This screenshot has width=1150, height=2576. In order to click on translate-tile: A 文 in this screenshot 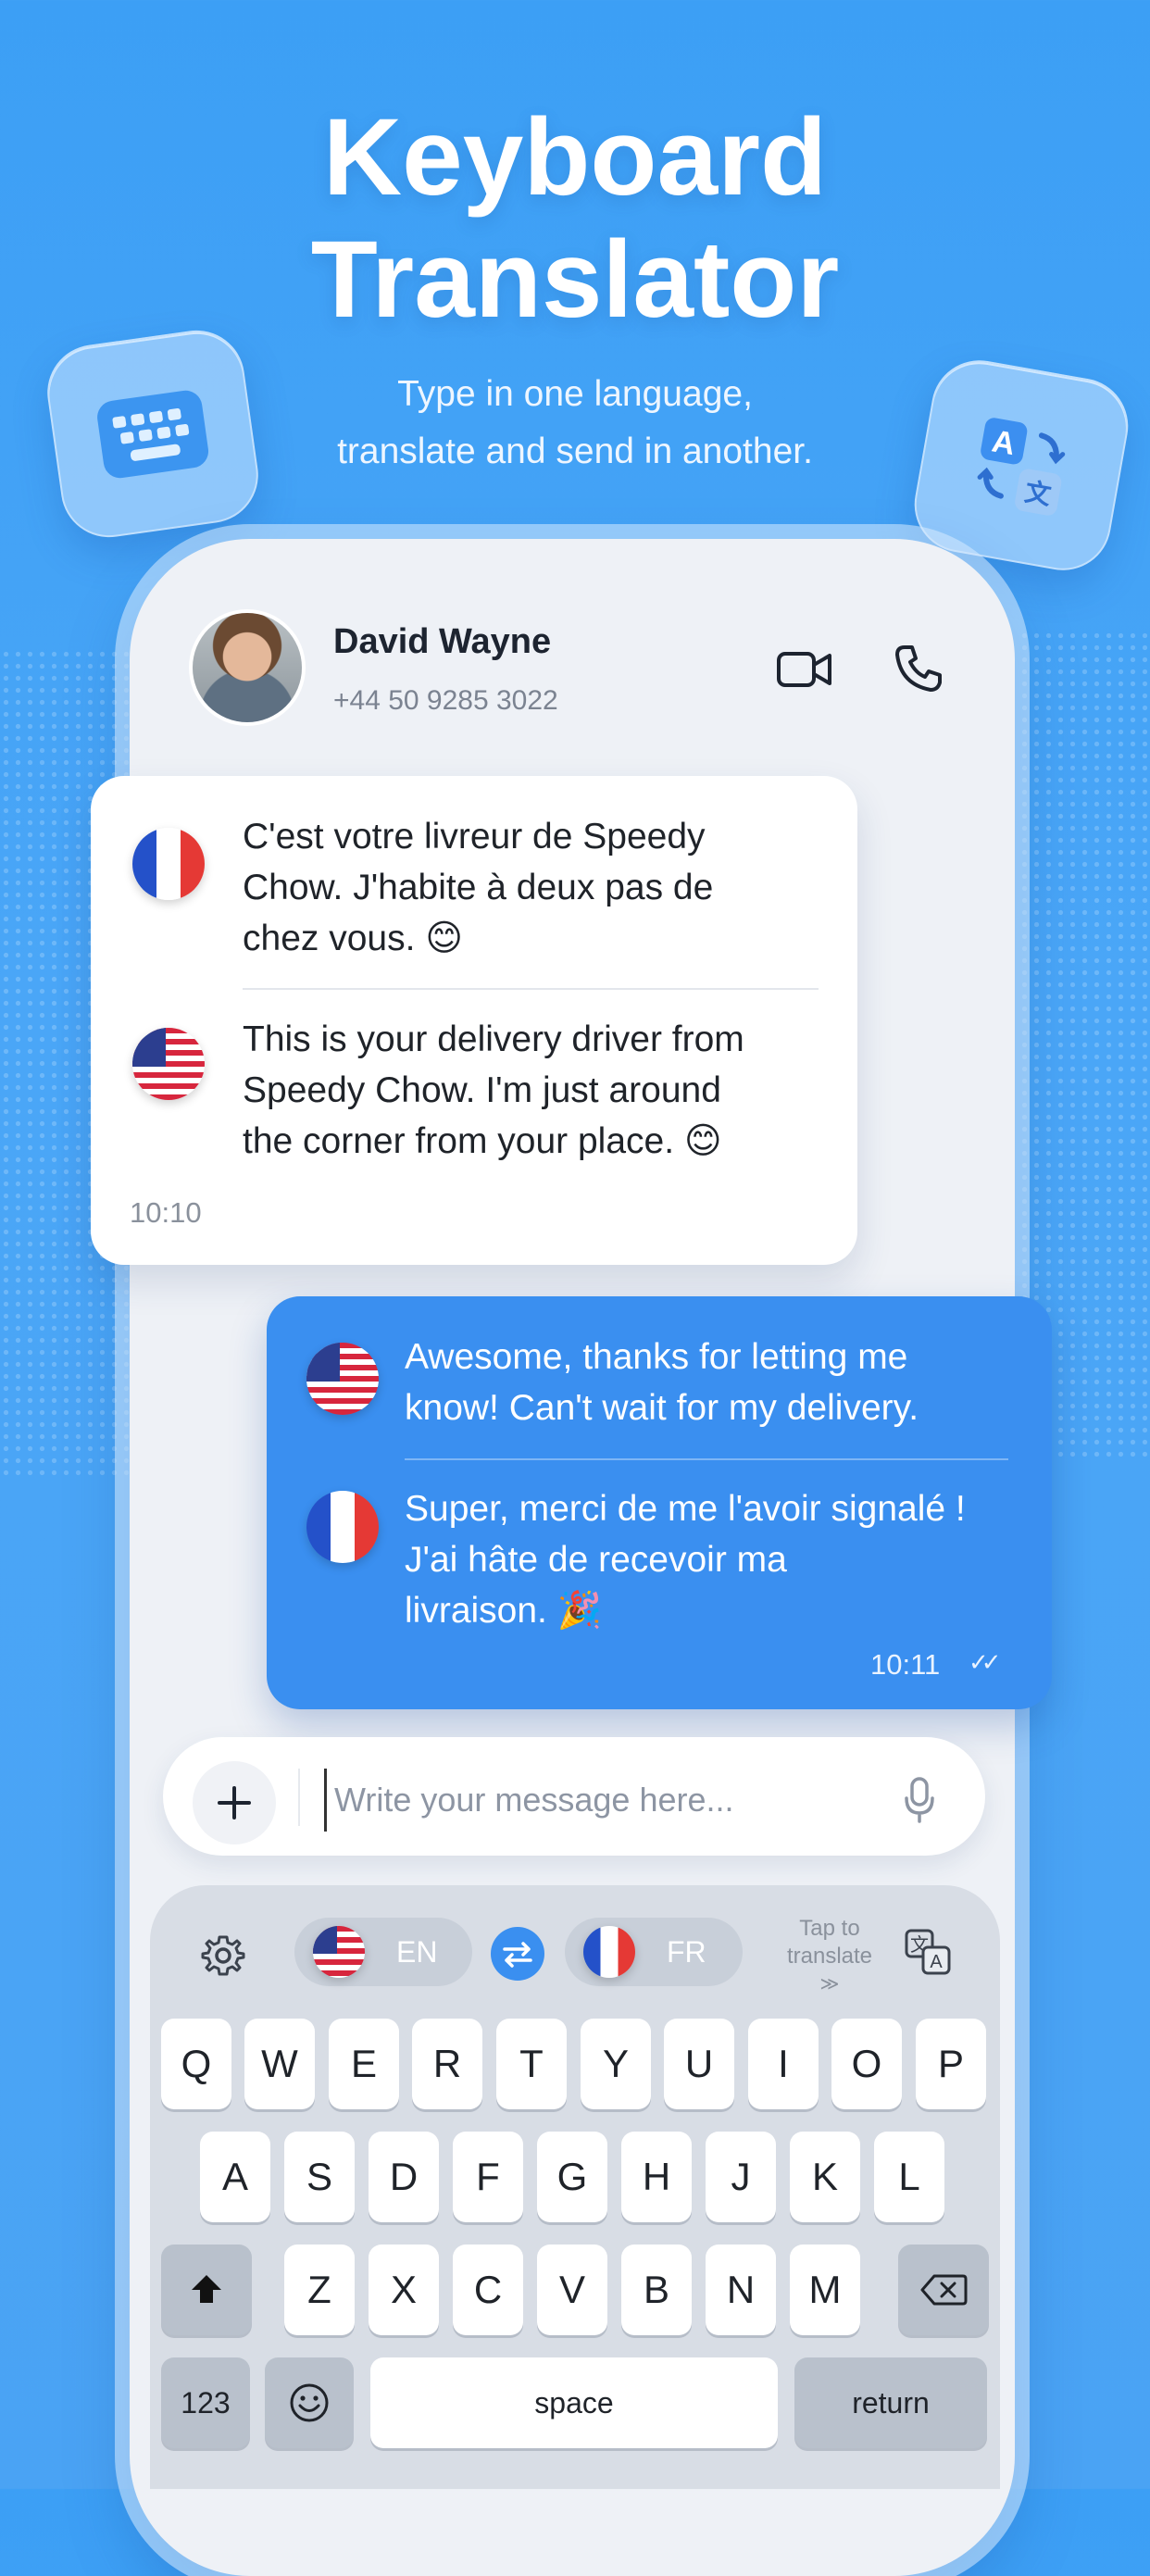, I will do `click(1021, 465)`.